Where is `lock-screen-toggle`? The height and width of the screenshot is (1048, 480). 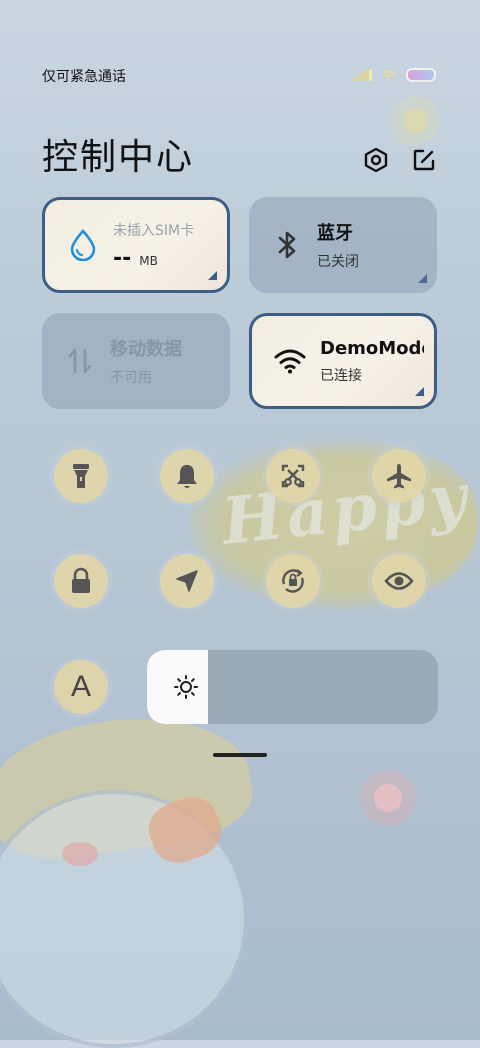
lock-screen-toggle is located at coordinates (81, 581).